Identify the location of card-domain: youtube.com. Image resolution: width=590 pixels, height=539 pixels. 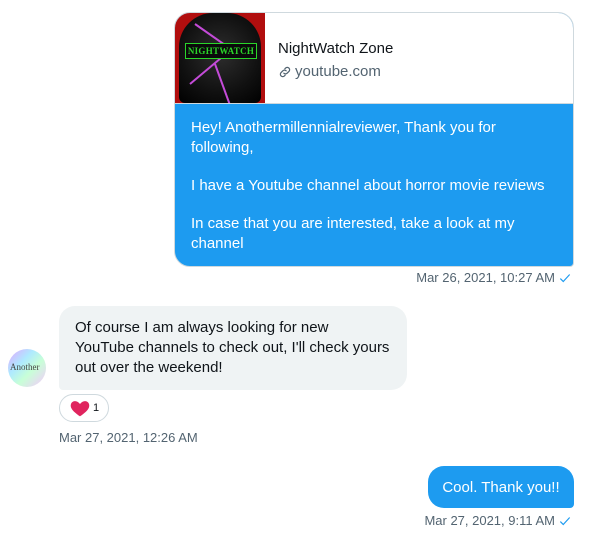
(329, 71).